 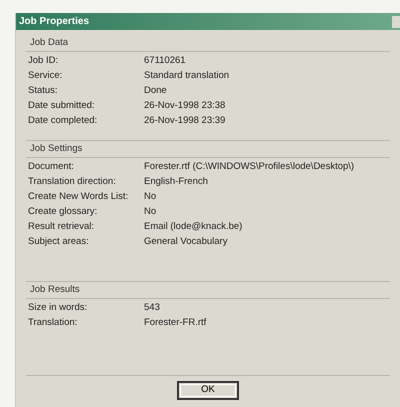 I want to click on field-value: 26-Nov-1998 23:38, so click(x=185, y=106).